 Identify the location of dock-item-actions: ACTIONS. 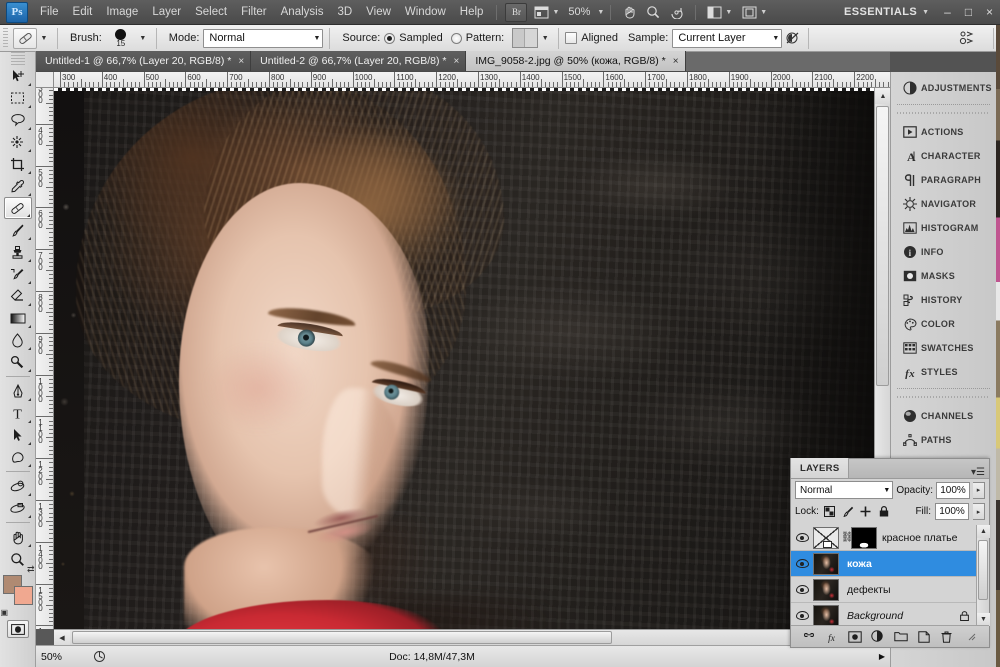
(943, 132).